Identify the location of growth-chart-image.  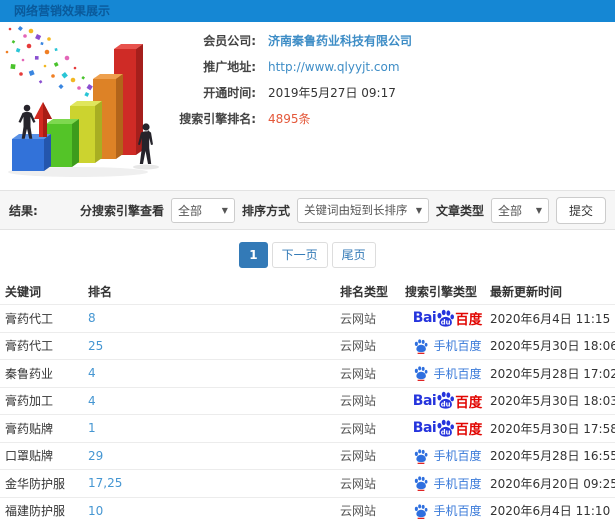
(82, 101).